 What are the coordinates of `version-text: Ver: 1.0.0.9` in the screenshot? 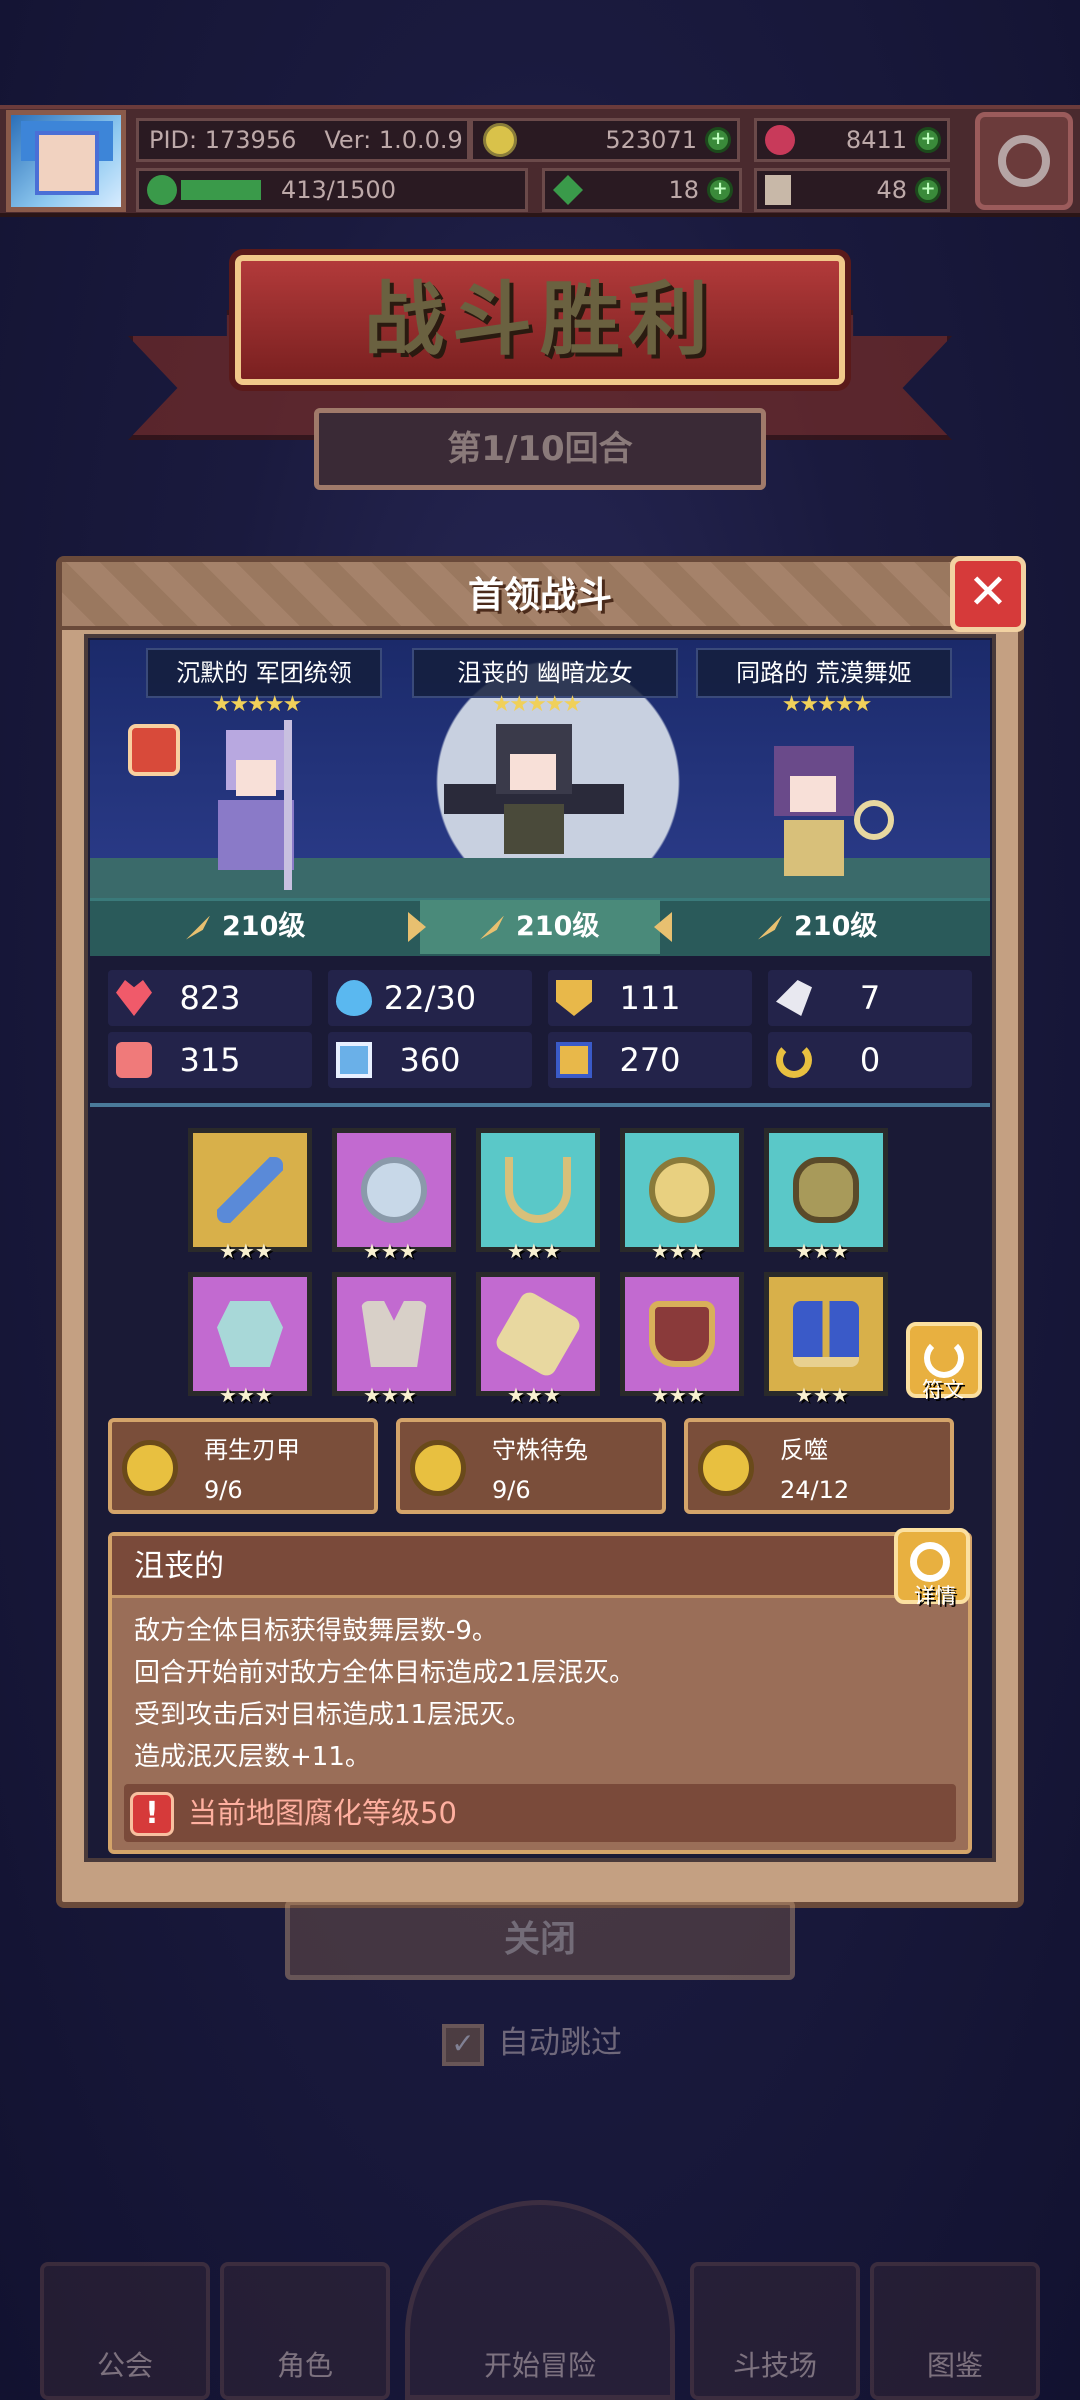 It's located at (393, 140).